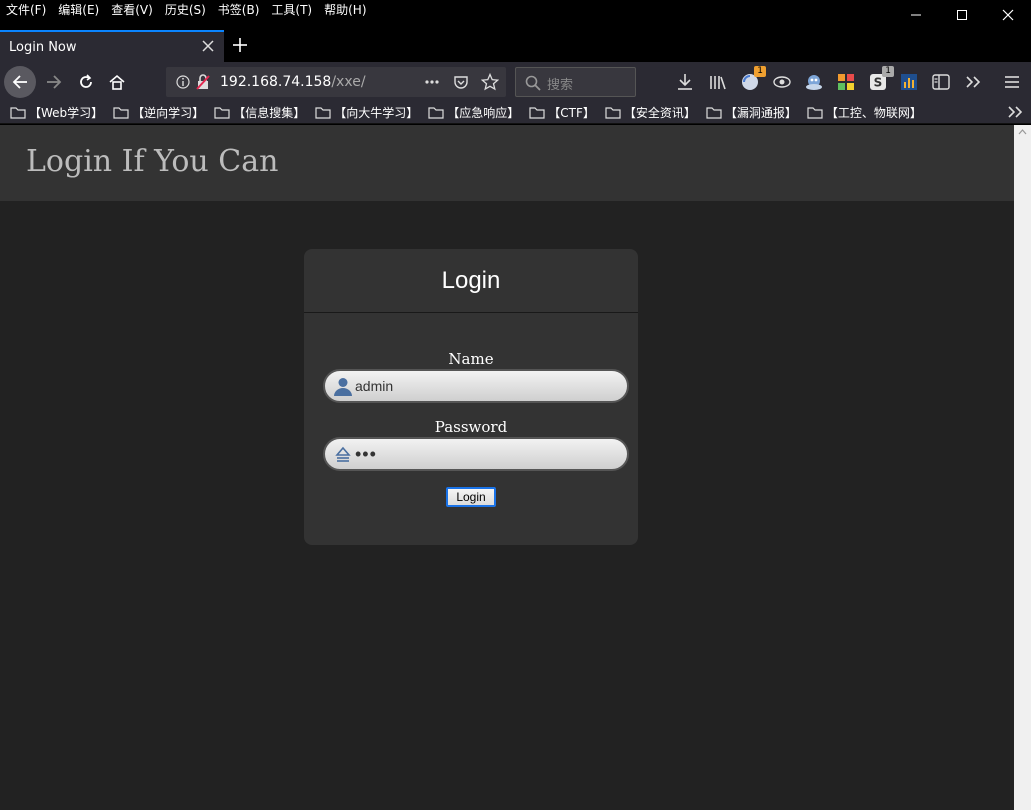 This screenshot has width=1031, height=810. I want to click on library-icon, so click(718, 83).